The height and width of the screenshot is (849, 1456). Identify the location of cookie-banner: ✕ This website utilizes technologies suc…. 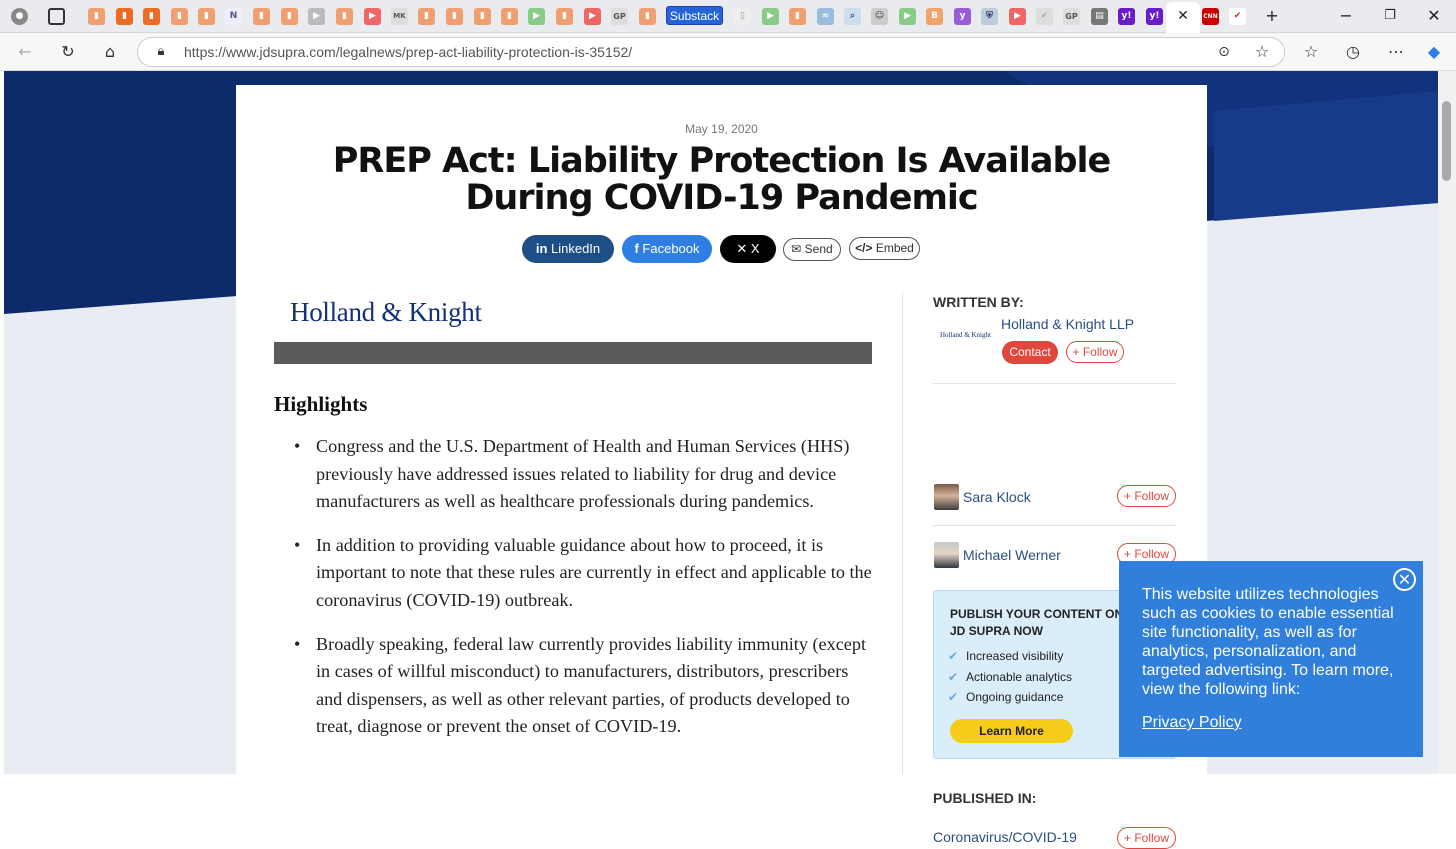
(1271, 659).